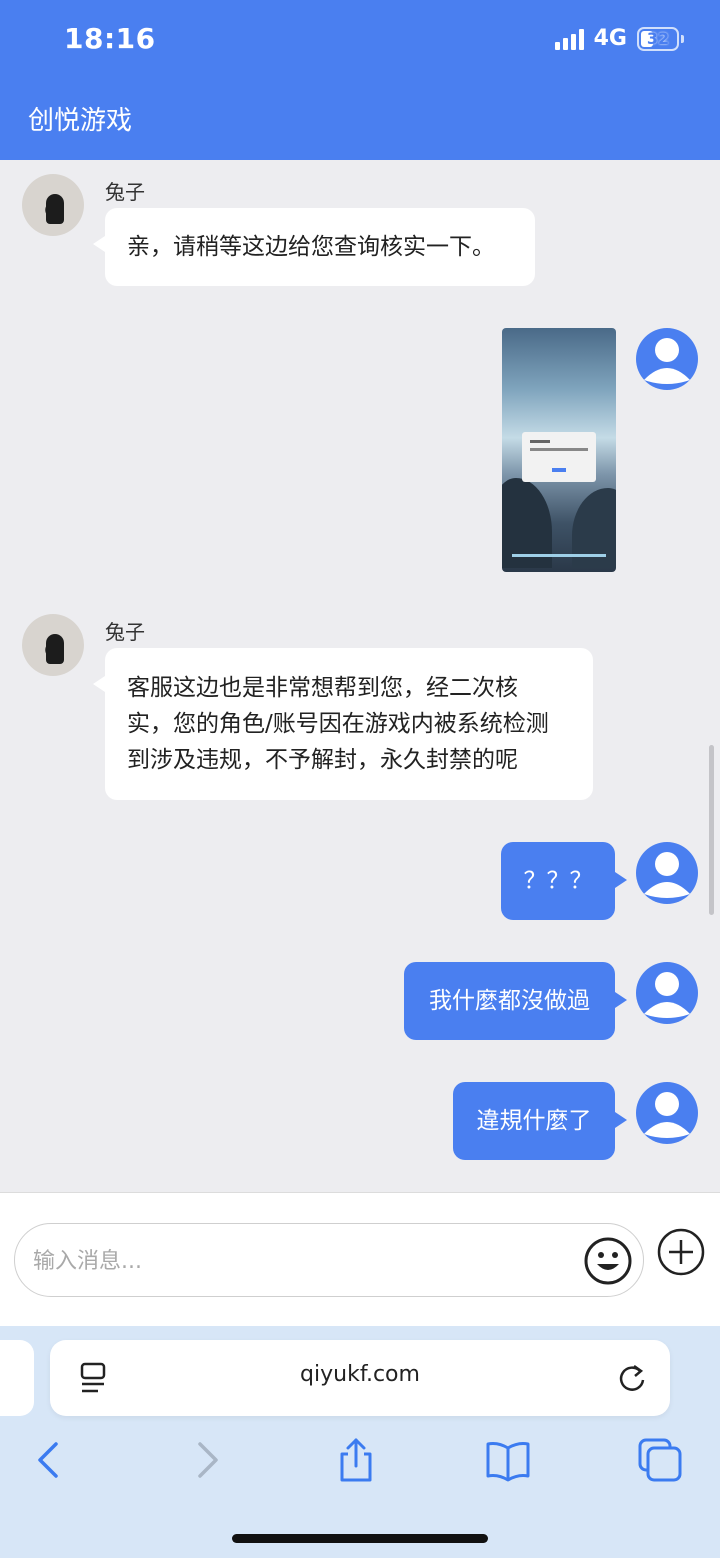 This screenshot has width=720, height=1558. I want to click on battery-icon: 32, so click(658, 38).